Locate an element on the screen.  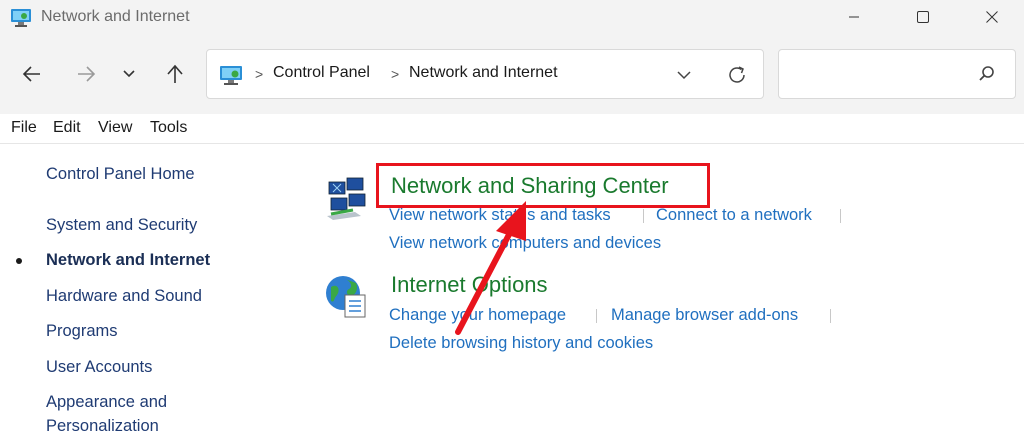
back-button is located at coordinates (32, 74).